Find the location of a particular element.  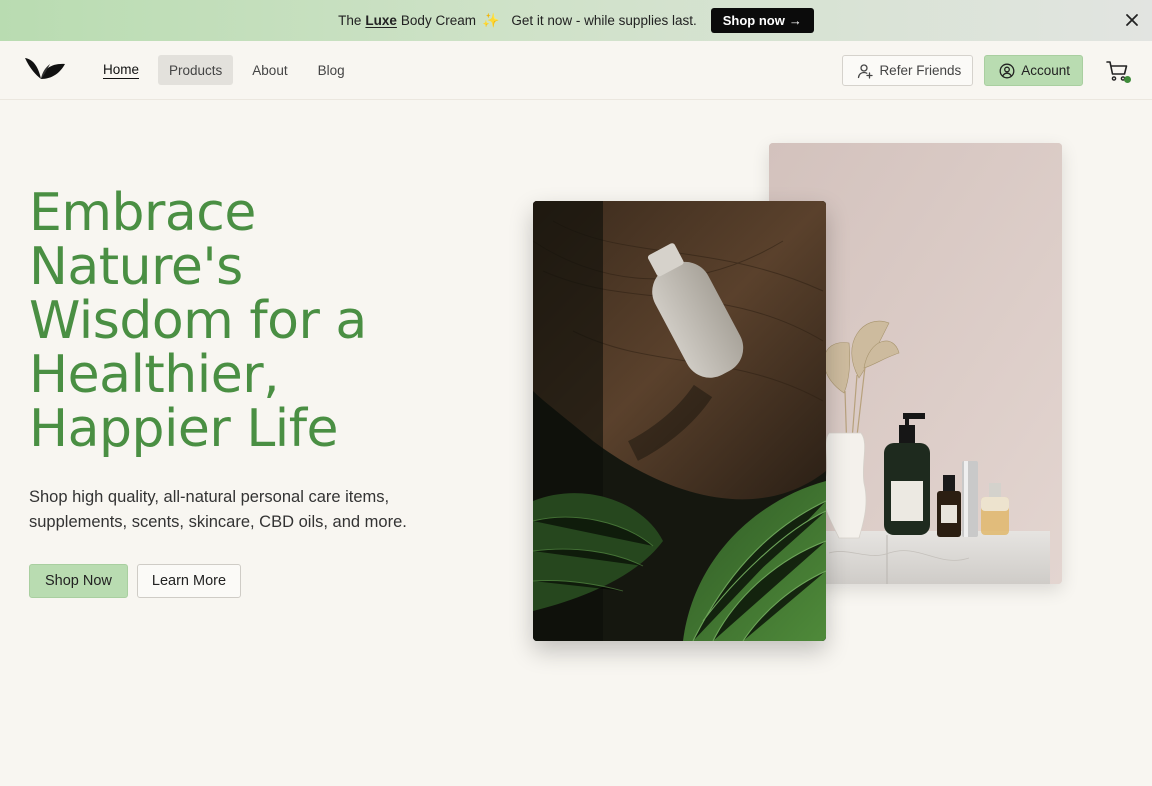

nav-links: Home Products About Blog is located at coordinates (224, 70).